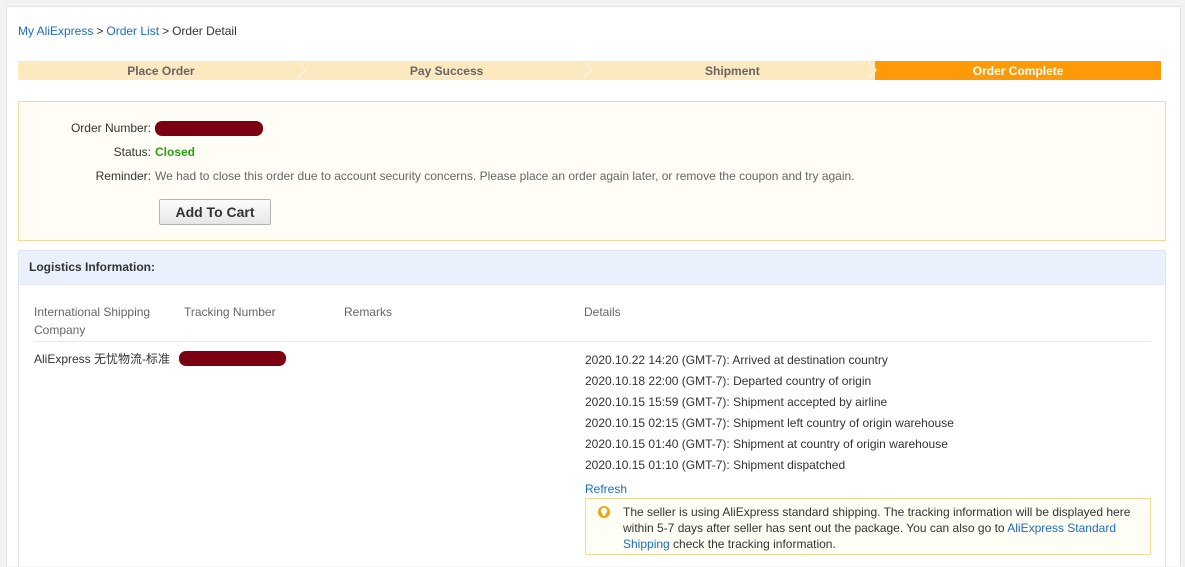 Image resolution: width=1185 pixels, height=567 pixels. Describe the element at coordinates (592, 341) in the screenshot. I see `header-divider` at that location.